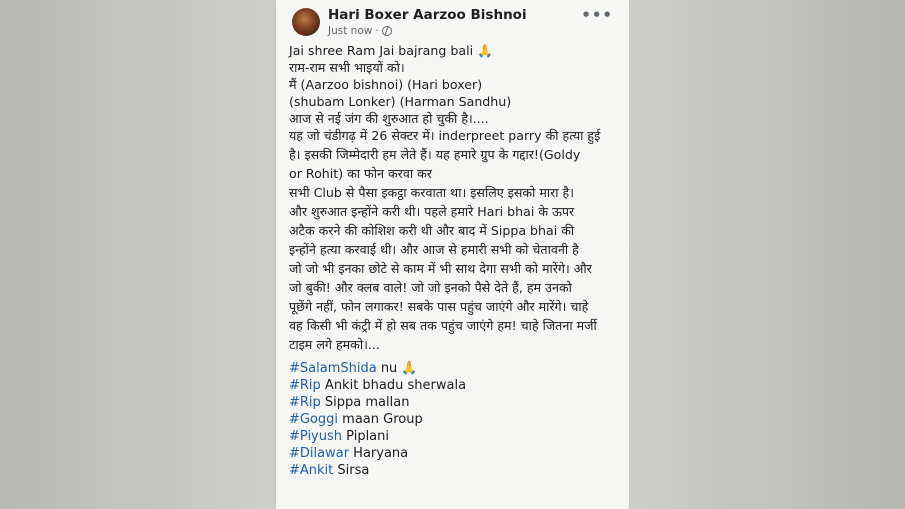  I want to click on hashtag-text: Ankit bhadu sherwala, so click(393, 385).